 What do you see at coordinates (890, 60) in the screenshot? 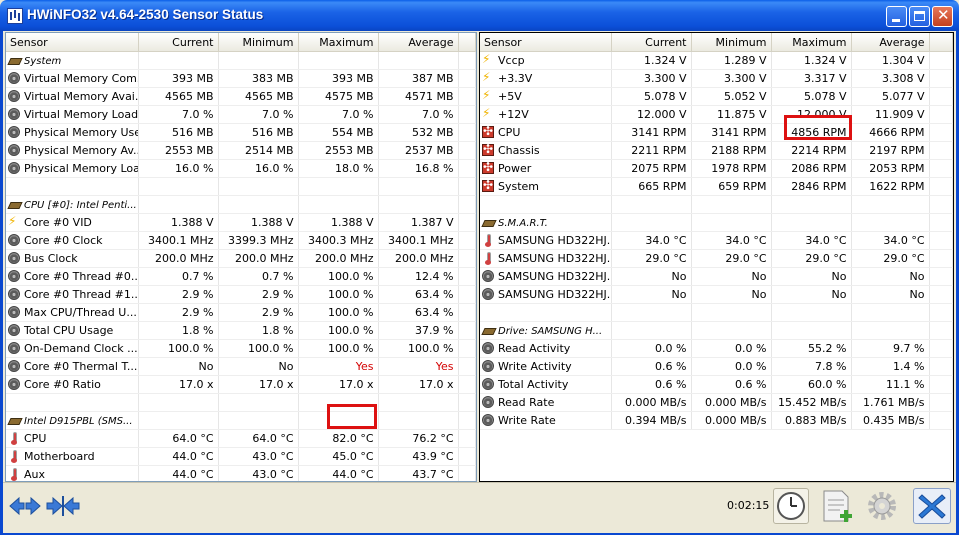
I see `value-average: 1.304 V` at bounding box center [890, 60].